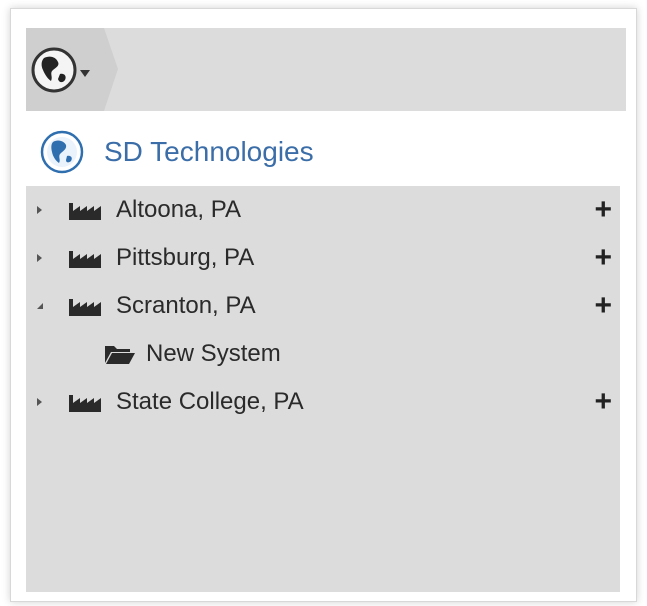 This screenshot has width=647, height=606. What do you see at coordinates (326, 69) in the screenshot?
I see `header-bar` at bounding box center [326, 69].